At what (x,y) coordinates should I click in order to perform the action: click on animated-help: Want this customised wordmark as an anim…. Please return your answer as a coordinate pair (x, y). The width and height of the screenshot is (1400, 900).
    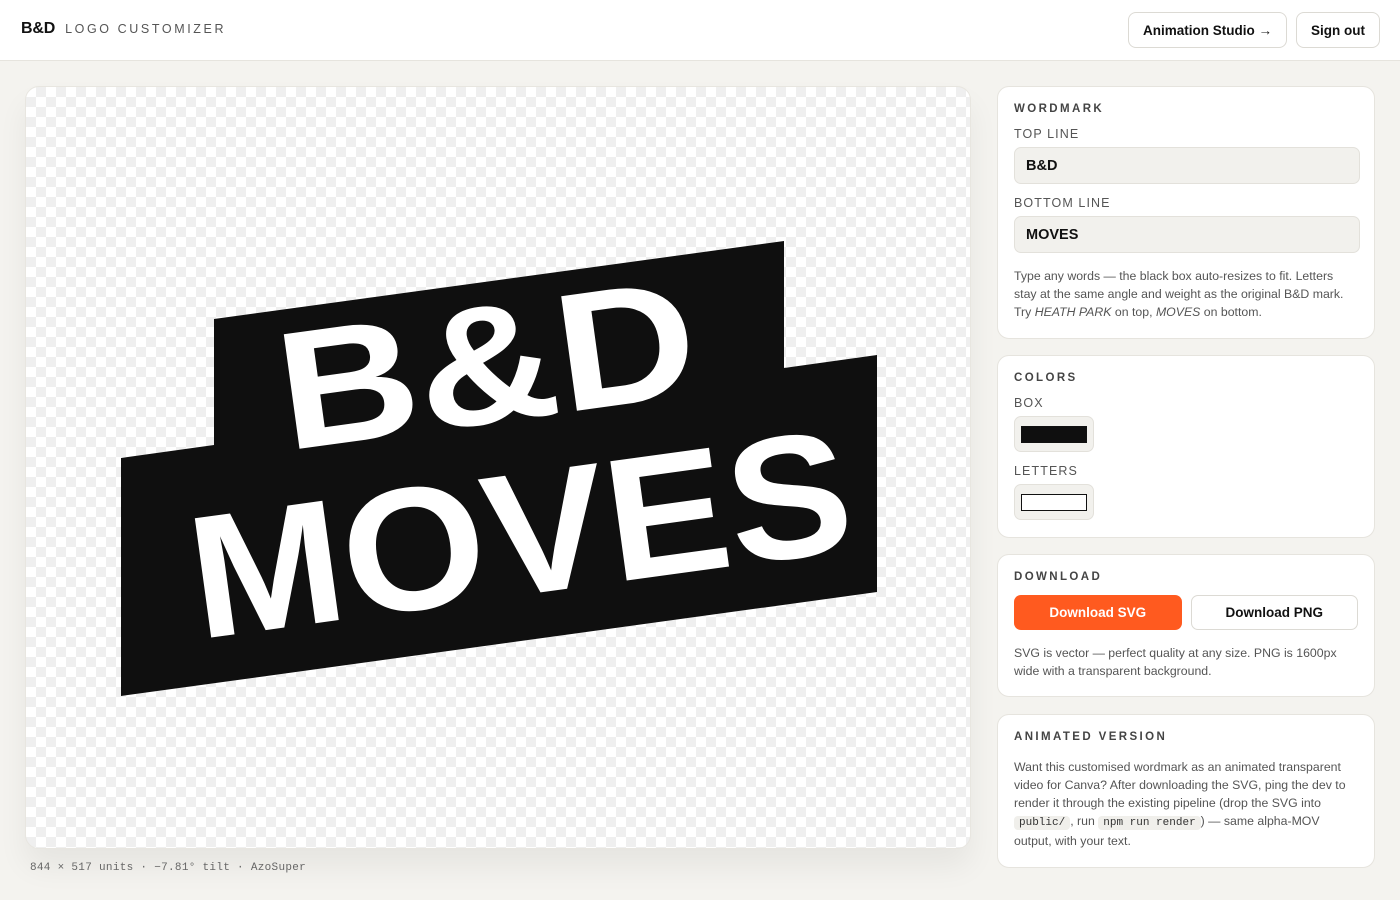
    Looking at the image, I should click on (1186, 804).